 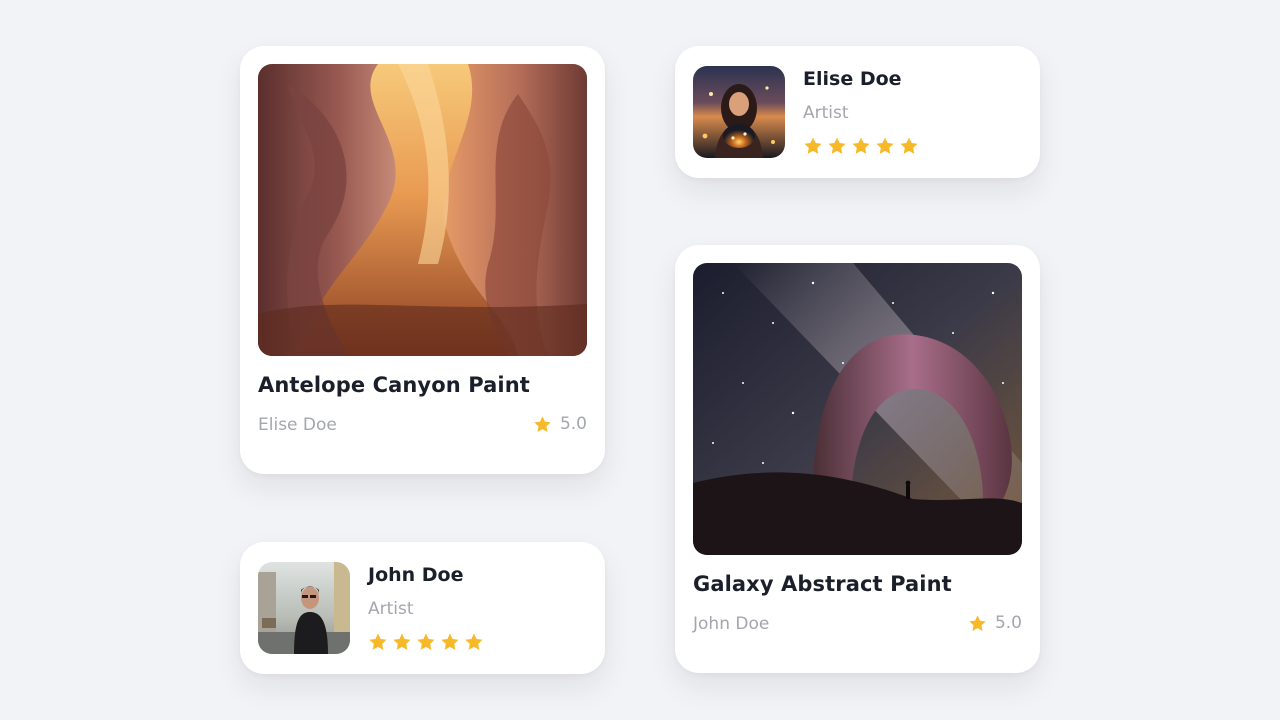 I want to click on artist-card-john-doe: John Doe Artist, so click(x=422, y=608).